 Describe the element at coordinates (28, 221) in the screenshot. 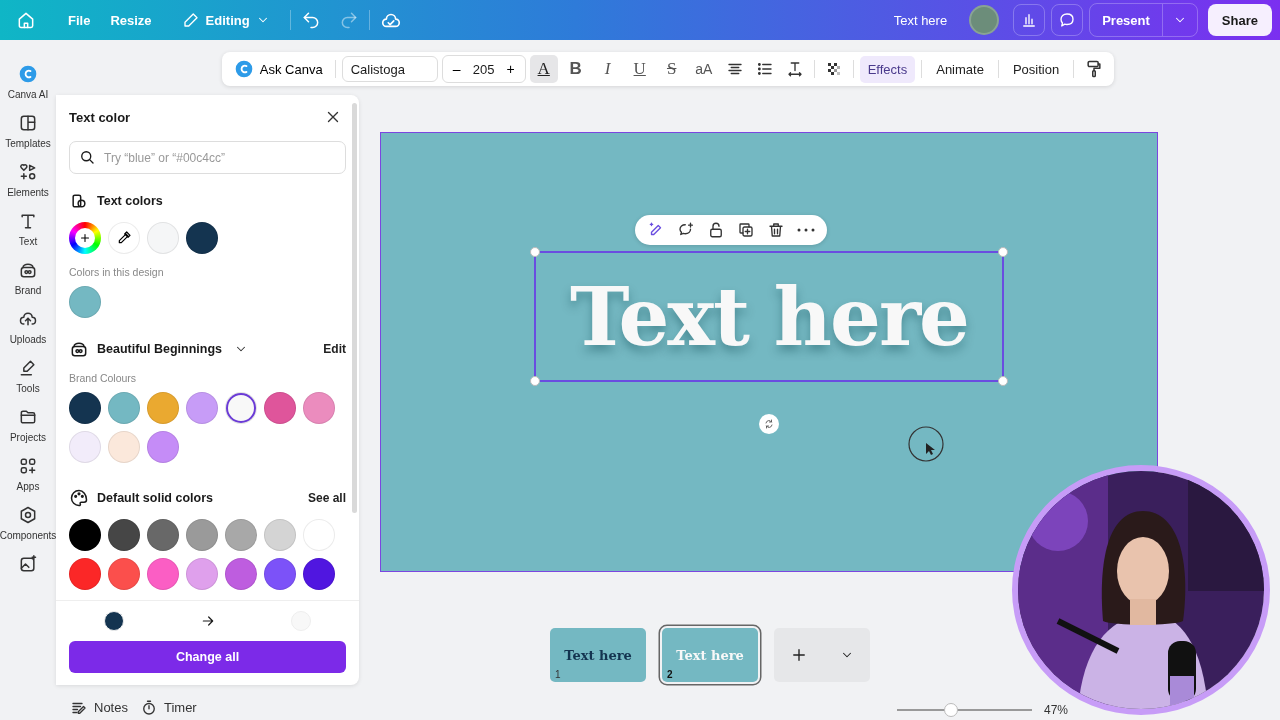

I see `text-icon` at that location.